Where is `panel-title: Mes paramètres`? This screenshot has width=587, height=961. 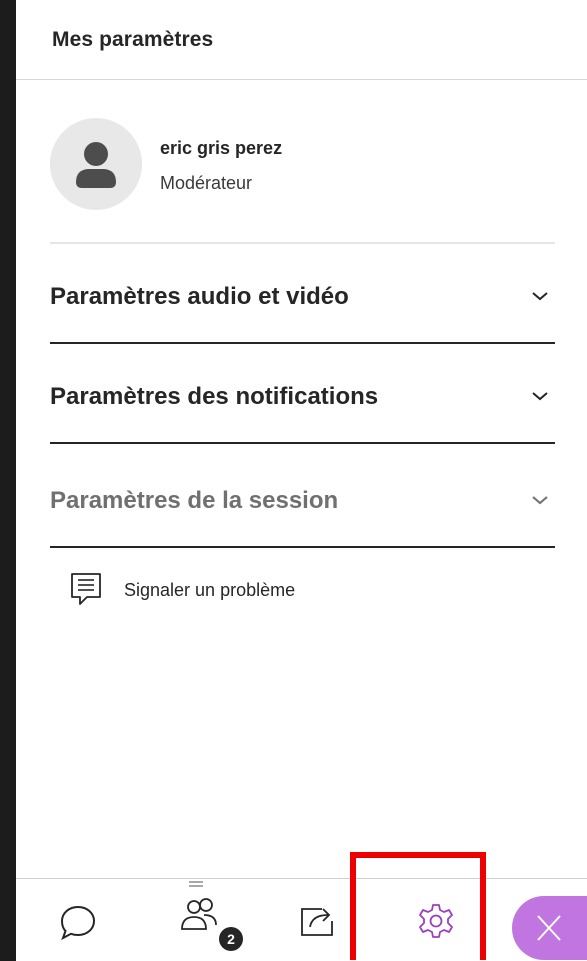 panel-title: Mes paramètres is located at coordinates (133, 39).